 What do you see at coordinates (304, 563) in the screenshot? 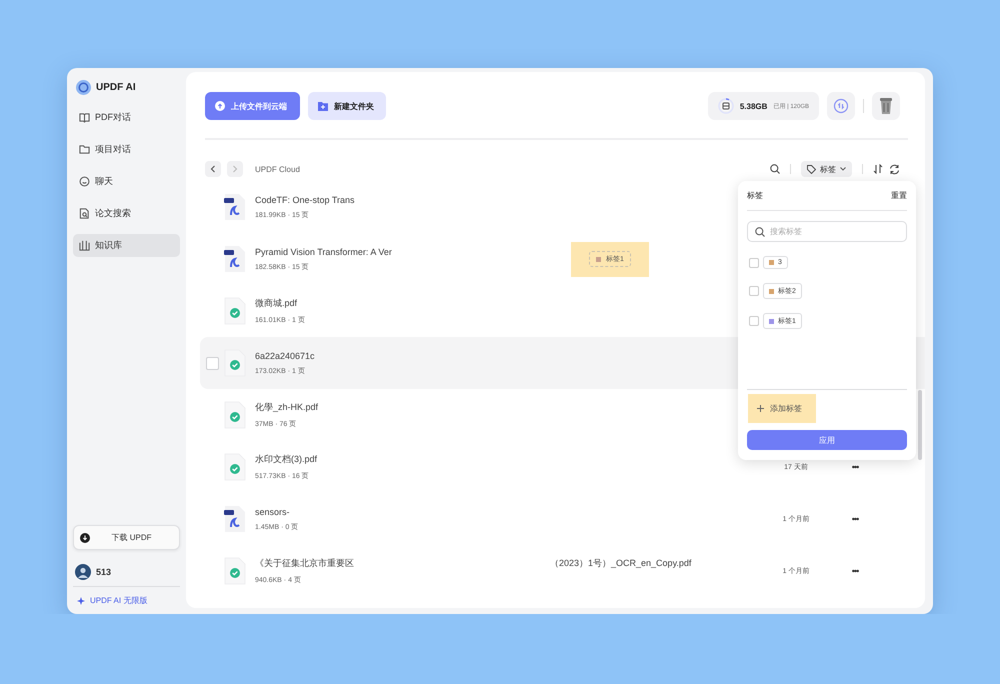
I see `file-name: 《关于征集北京市重要区` at bounding box center [304, 563].